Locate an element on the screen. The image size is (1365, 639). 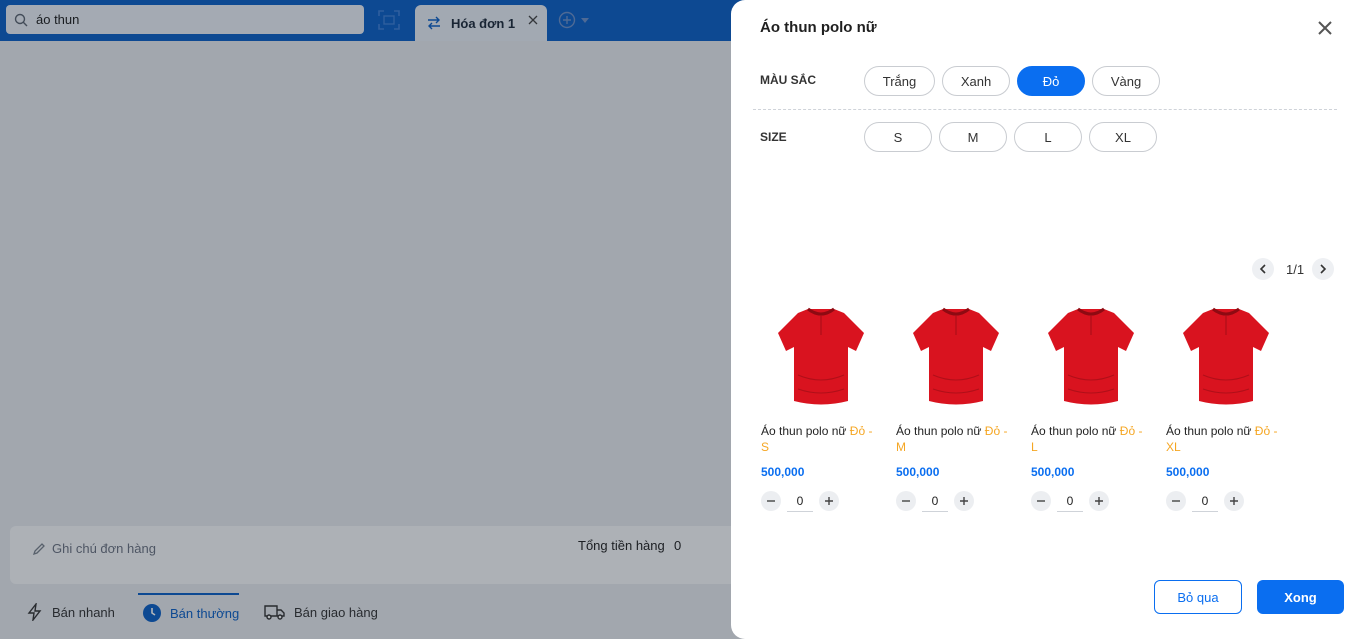
size-chip-m: M is located at coordinates (973, 137).